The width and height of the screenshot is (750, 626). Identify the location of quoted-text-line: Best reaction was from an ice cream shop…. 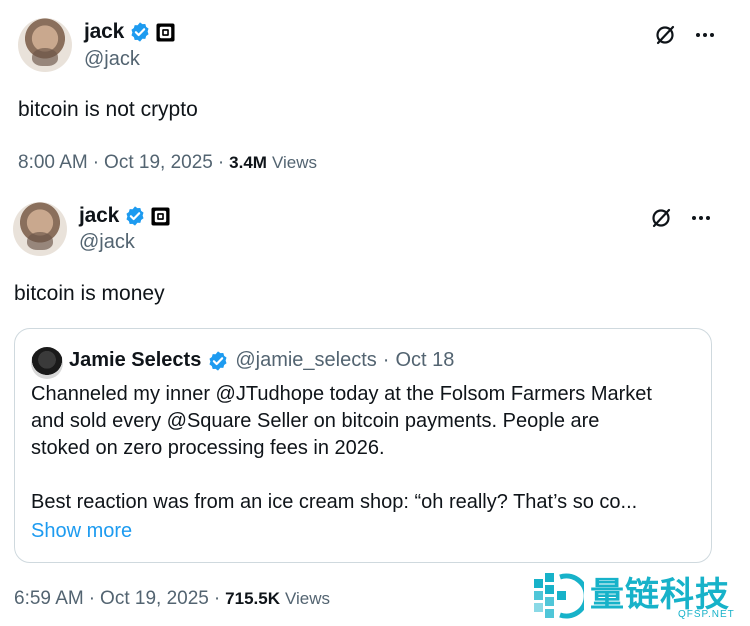
(334, 502).